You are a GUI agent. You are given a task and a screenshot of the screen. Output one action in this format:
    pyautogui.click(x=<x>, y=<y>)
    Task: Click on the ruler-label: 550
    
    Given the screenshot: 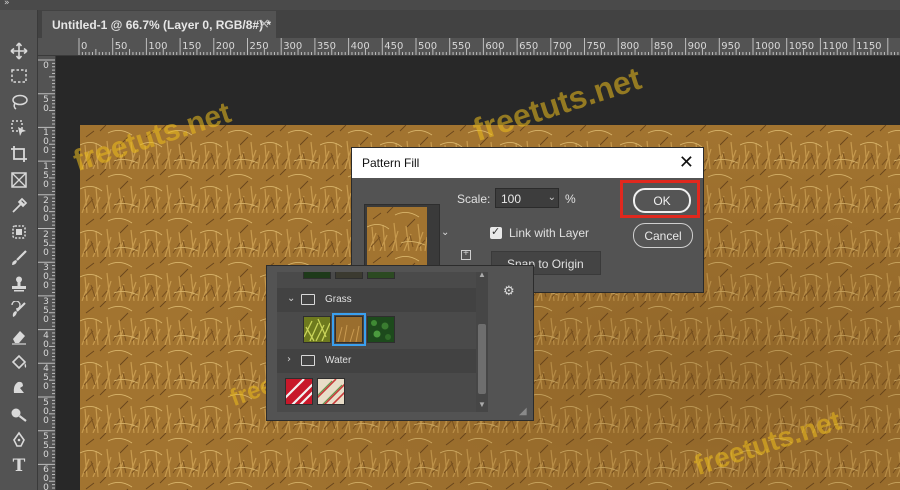 What is the action you would take?
    pyautogui.click(x=46, y=445)
    